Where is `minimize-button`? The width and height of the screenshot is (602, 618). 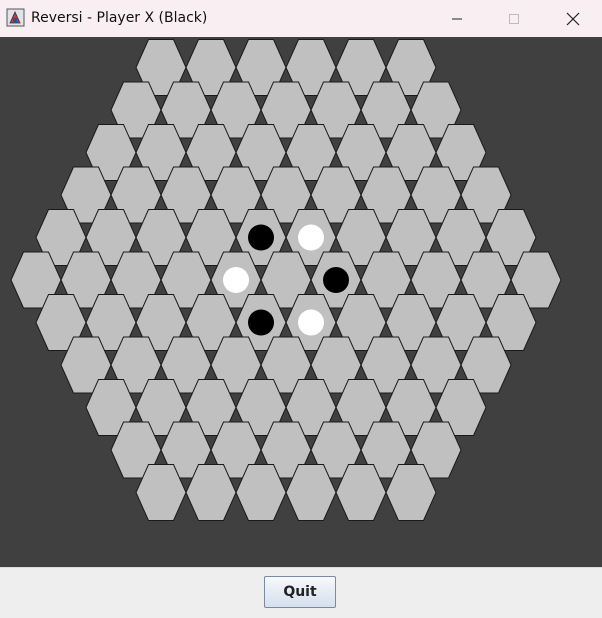
minimize-button is located at coordinates (457, 18).